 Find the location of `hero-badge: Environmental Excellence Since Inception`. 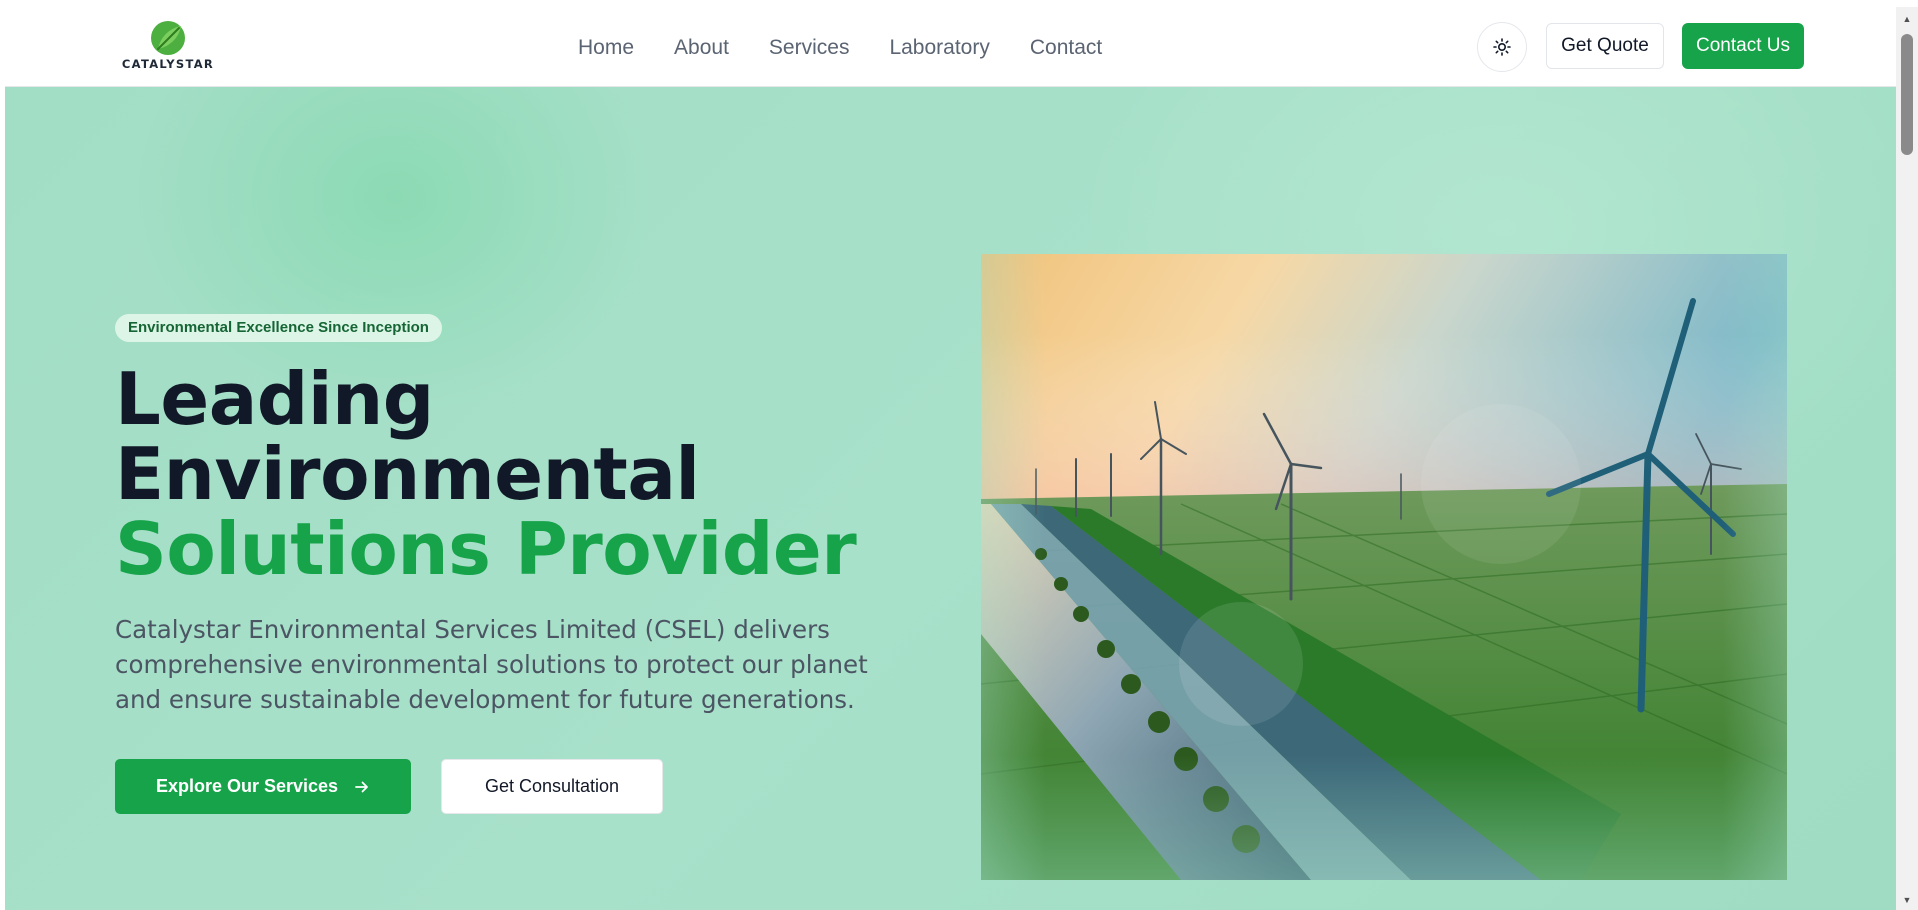

hero-badge: Environmental Excellence Since Inception is located at coordinates (278, 328).